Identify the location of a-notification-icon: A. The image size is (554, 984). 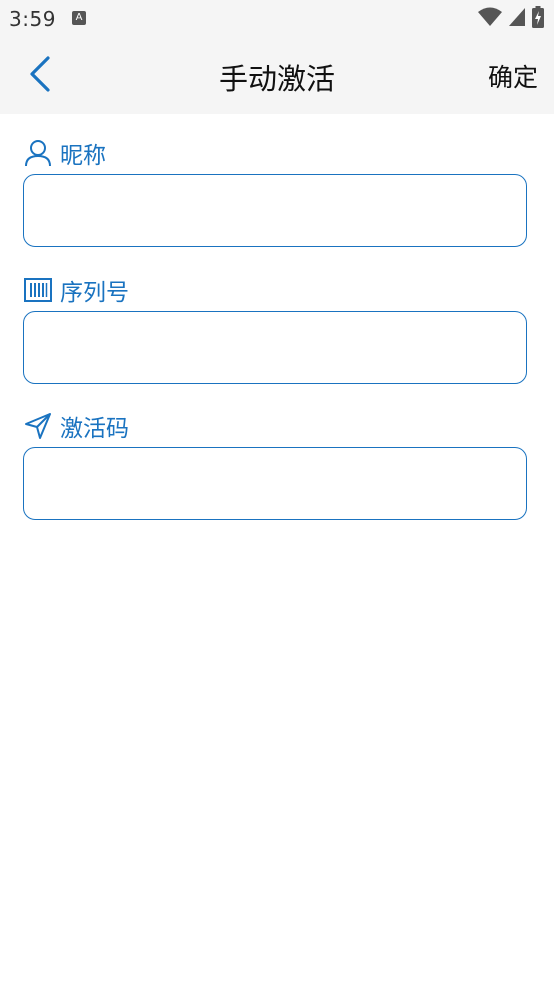
(79, 18).